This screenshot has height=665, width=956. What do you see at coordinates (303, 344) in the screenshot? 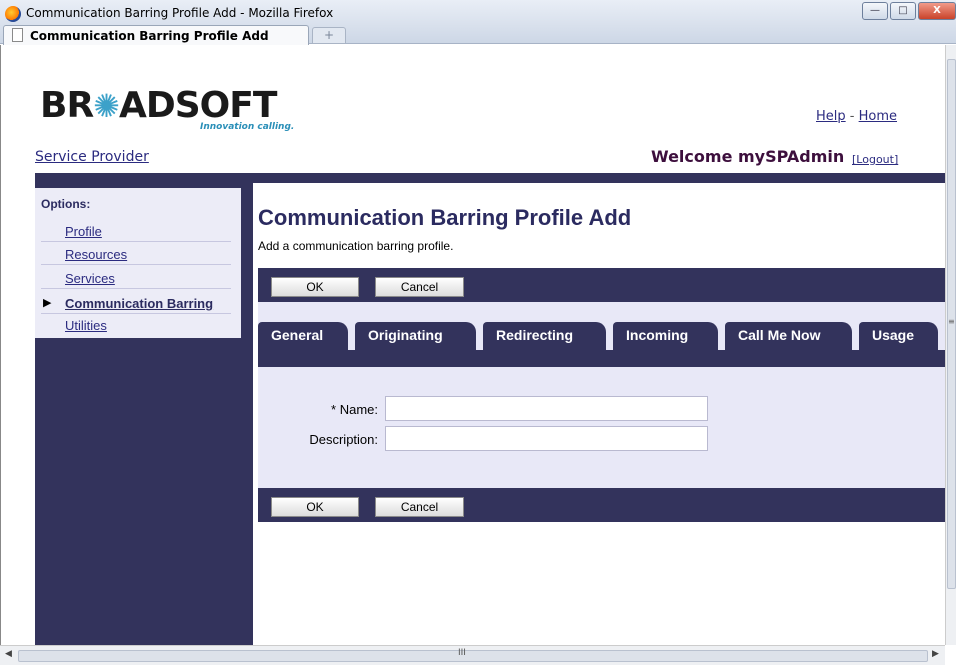
I see `tab-general: General` at bounding box center [303, 344].